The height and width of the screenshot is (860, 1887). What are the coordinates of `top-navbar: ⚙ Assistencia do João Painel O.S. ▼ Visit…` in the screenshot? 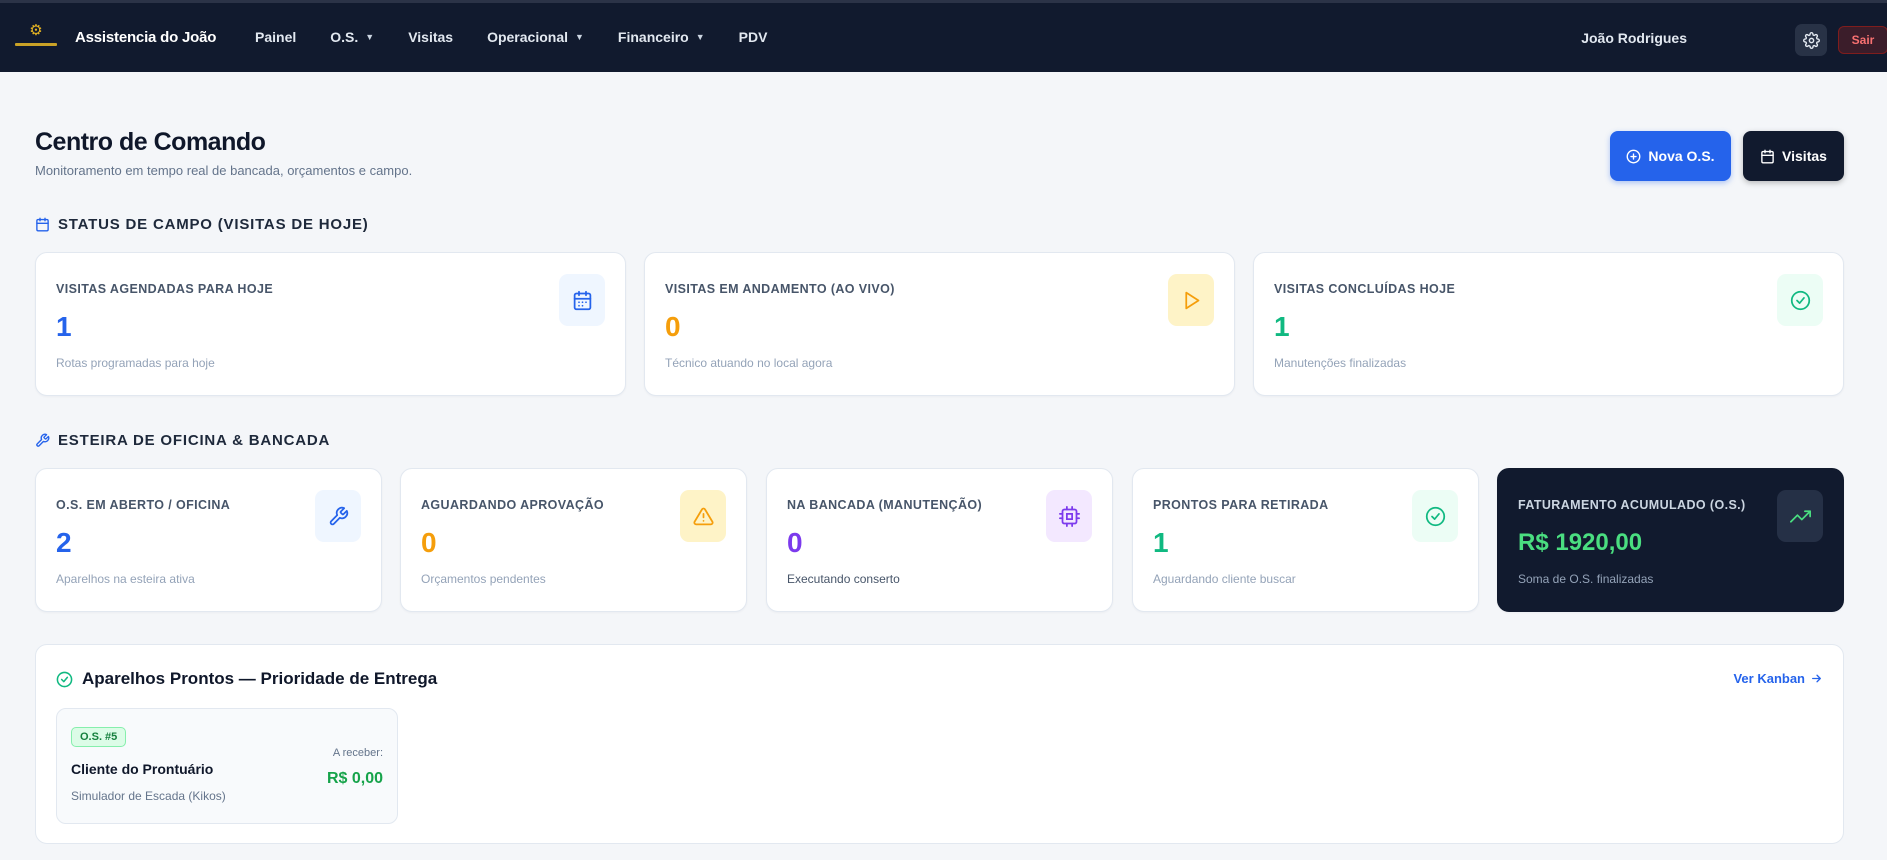 It's located at (943, 36).